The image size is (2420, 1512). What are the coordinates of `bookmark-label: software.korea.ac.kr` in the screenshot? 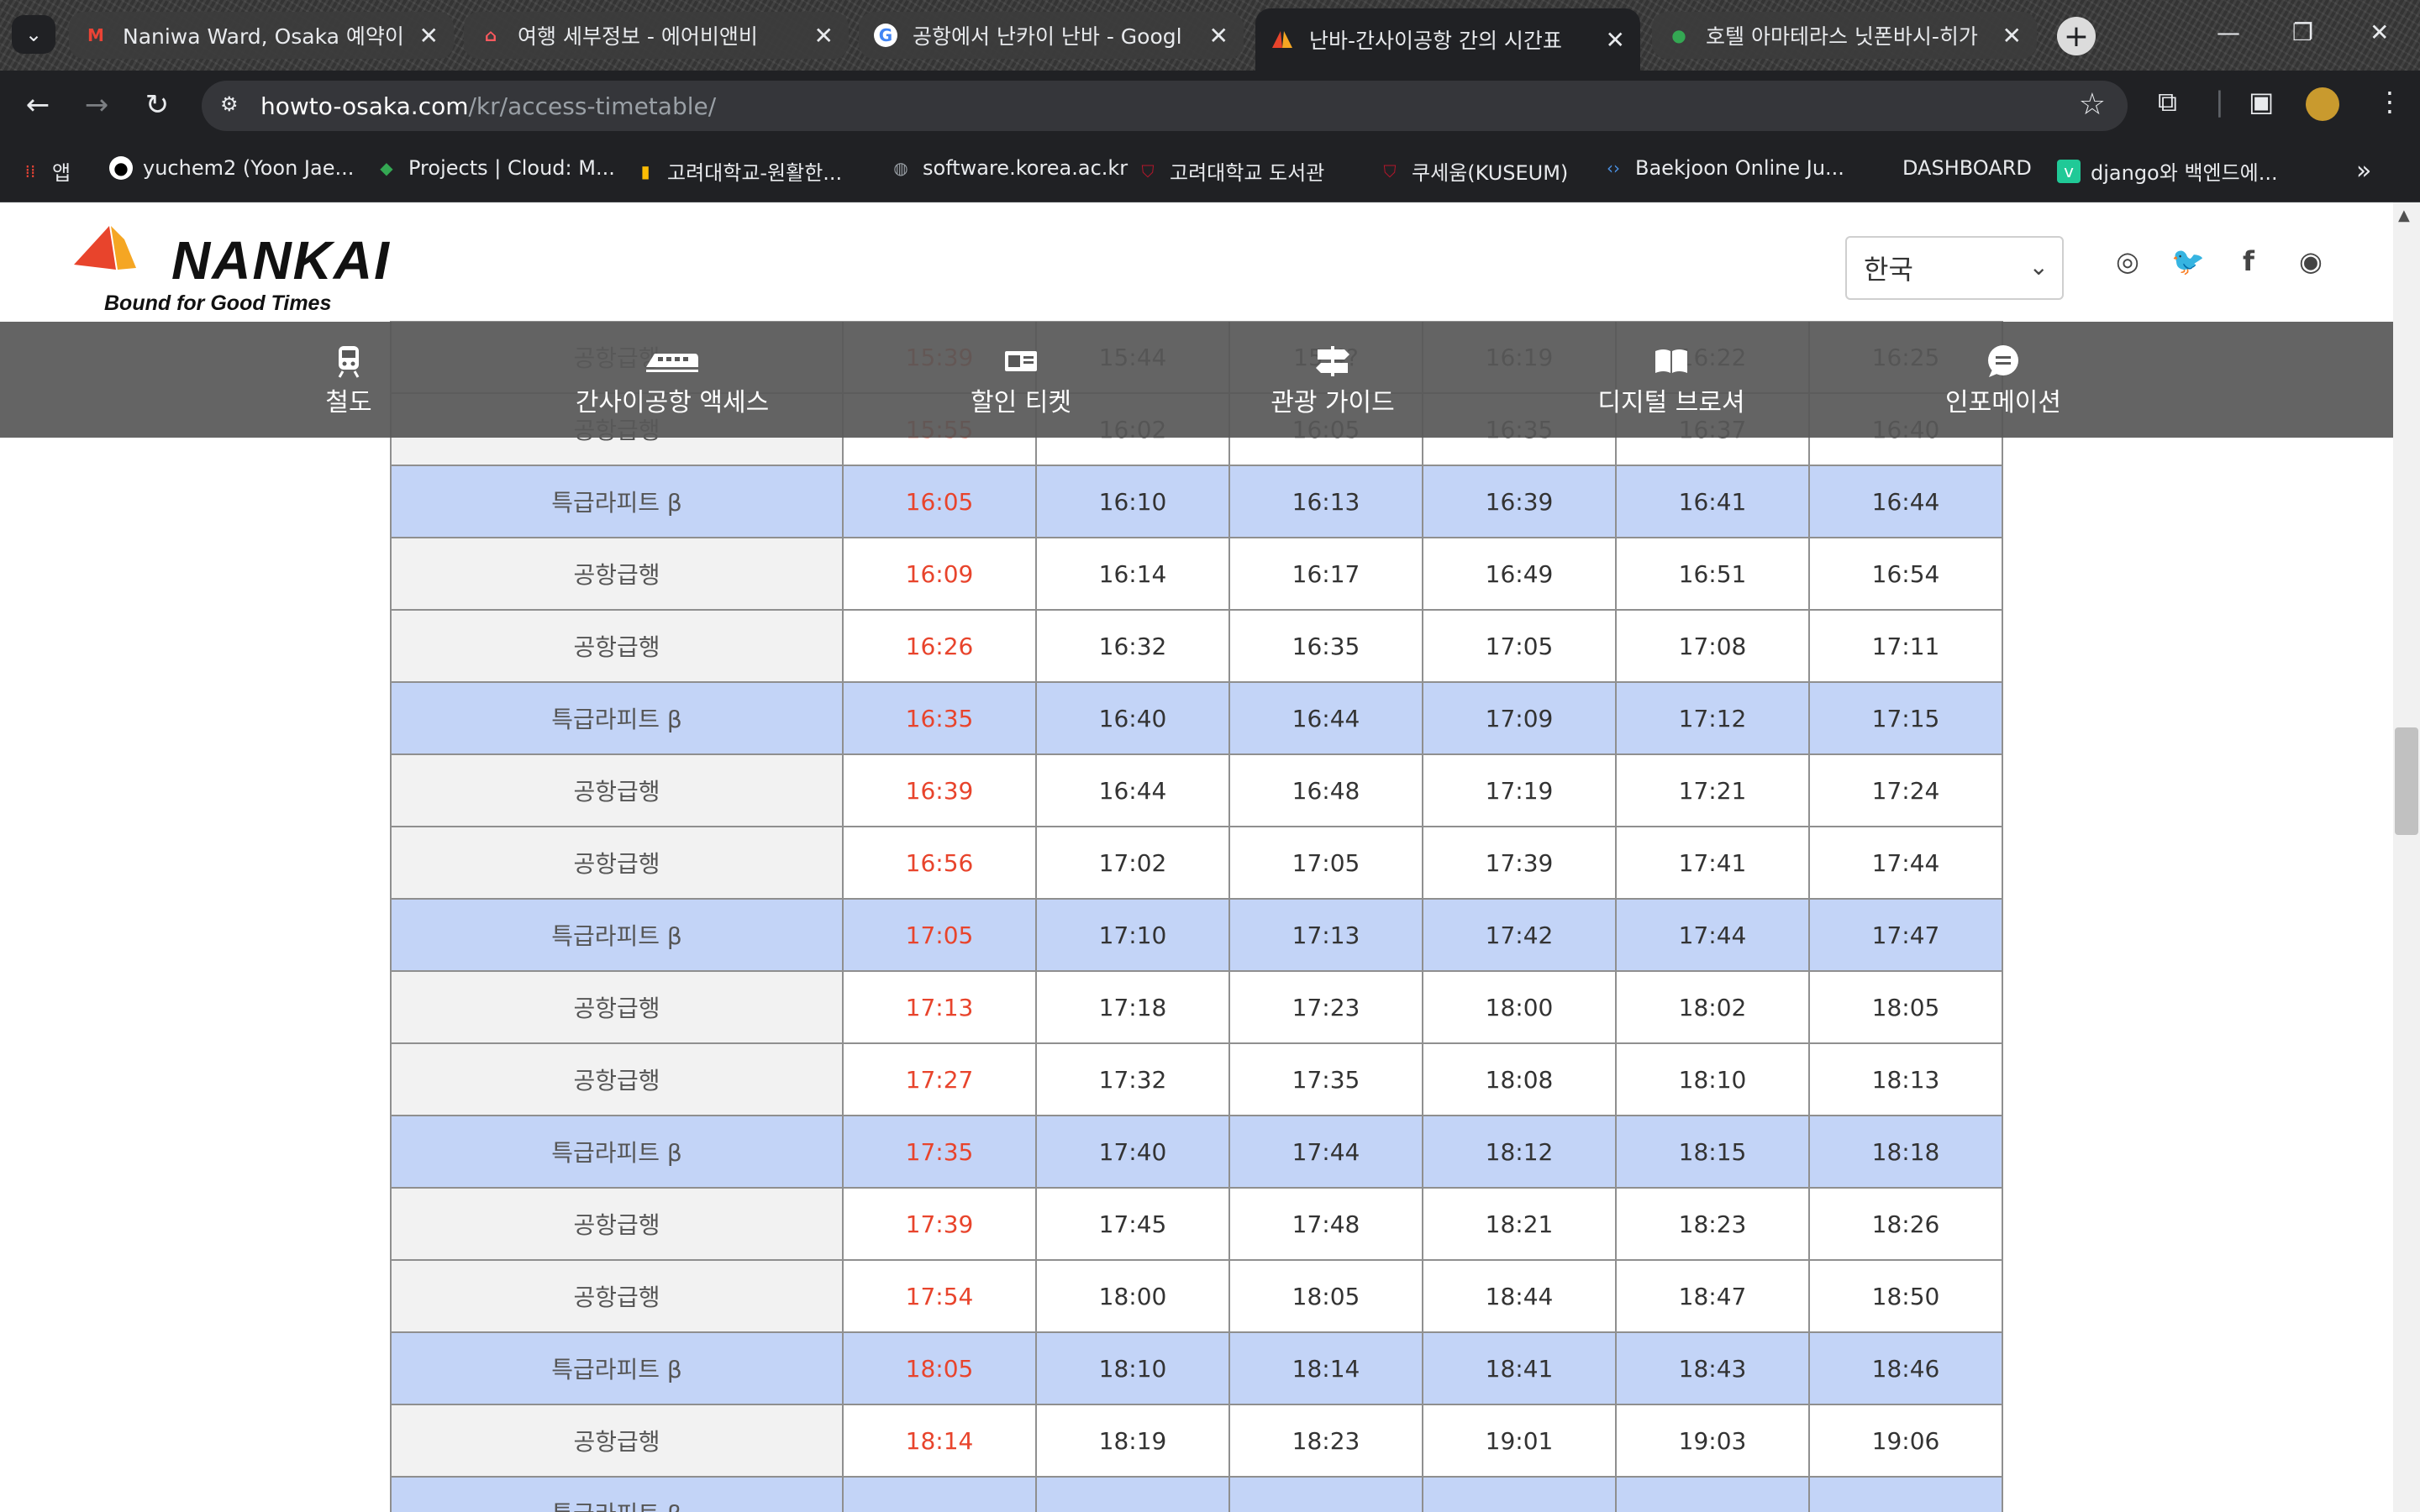 It's located at (1025, 168).